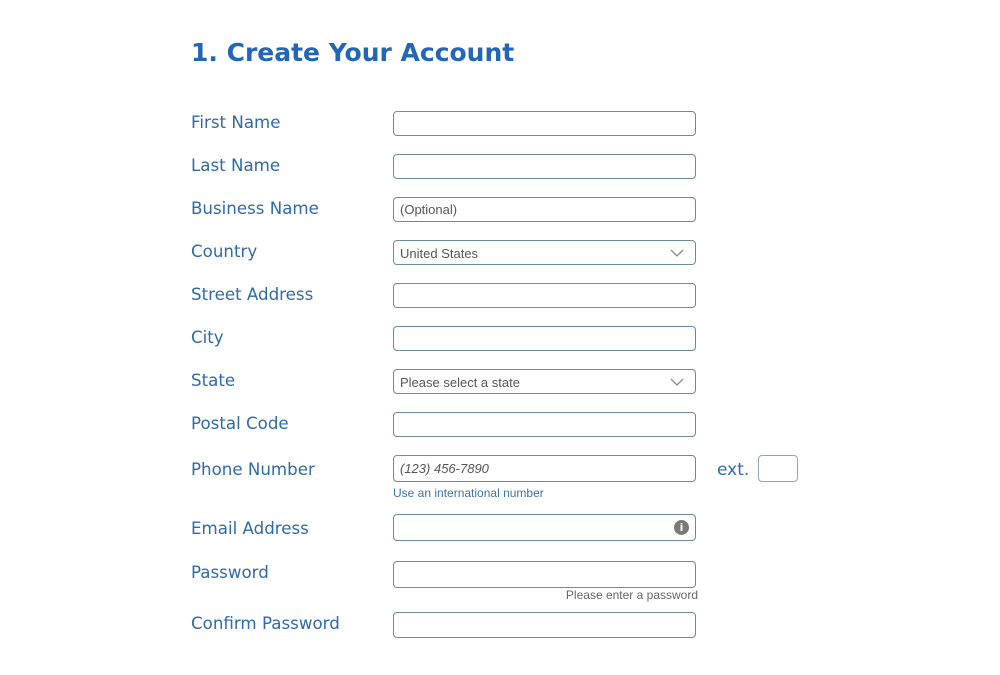  I want to click on confirm-password-field-wrapper, so click(544, 625).